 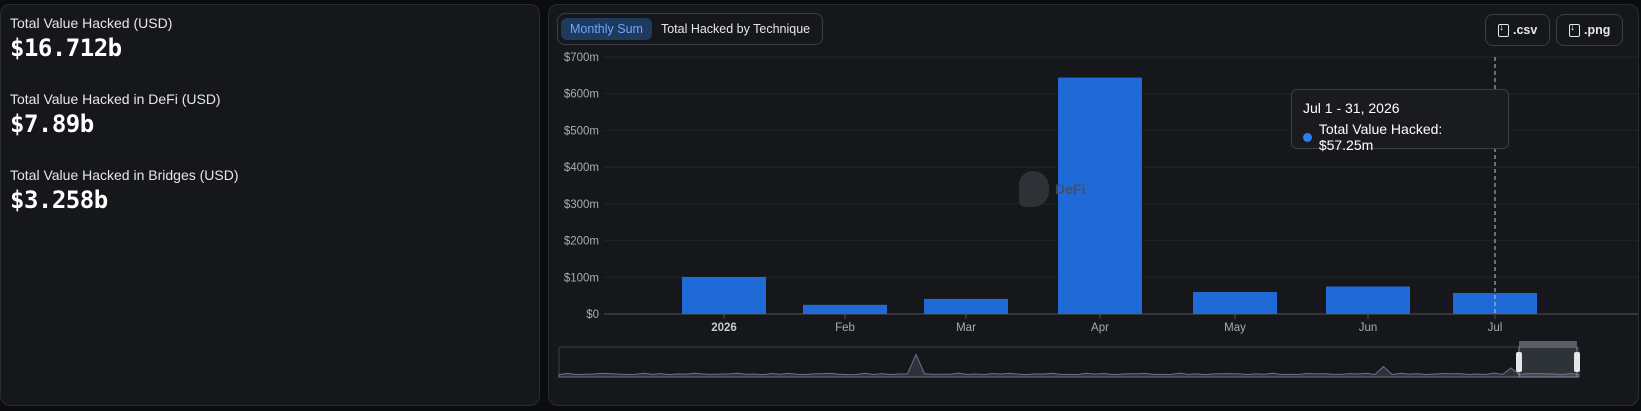 I want to click on view-toggle-group: Monthly Sum Total Hacked by Technique, so click(x=690, y=29).